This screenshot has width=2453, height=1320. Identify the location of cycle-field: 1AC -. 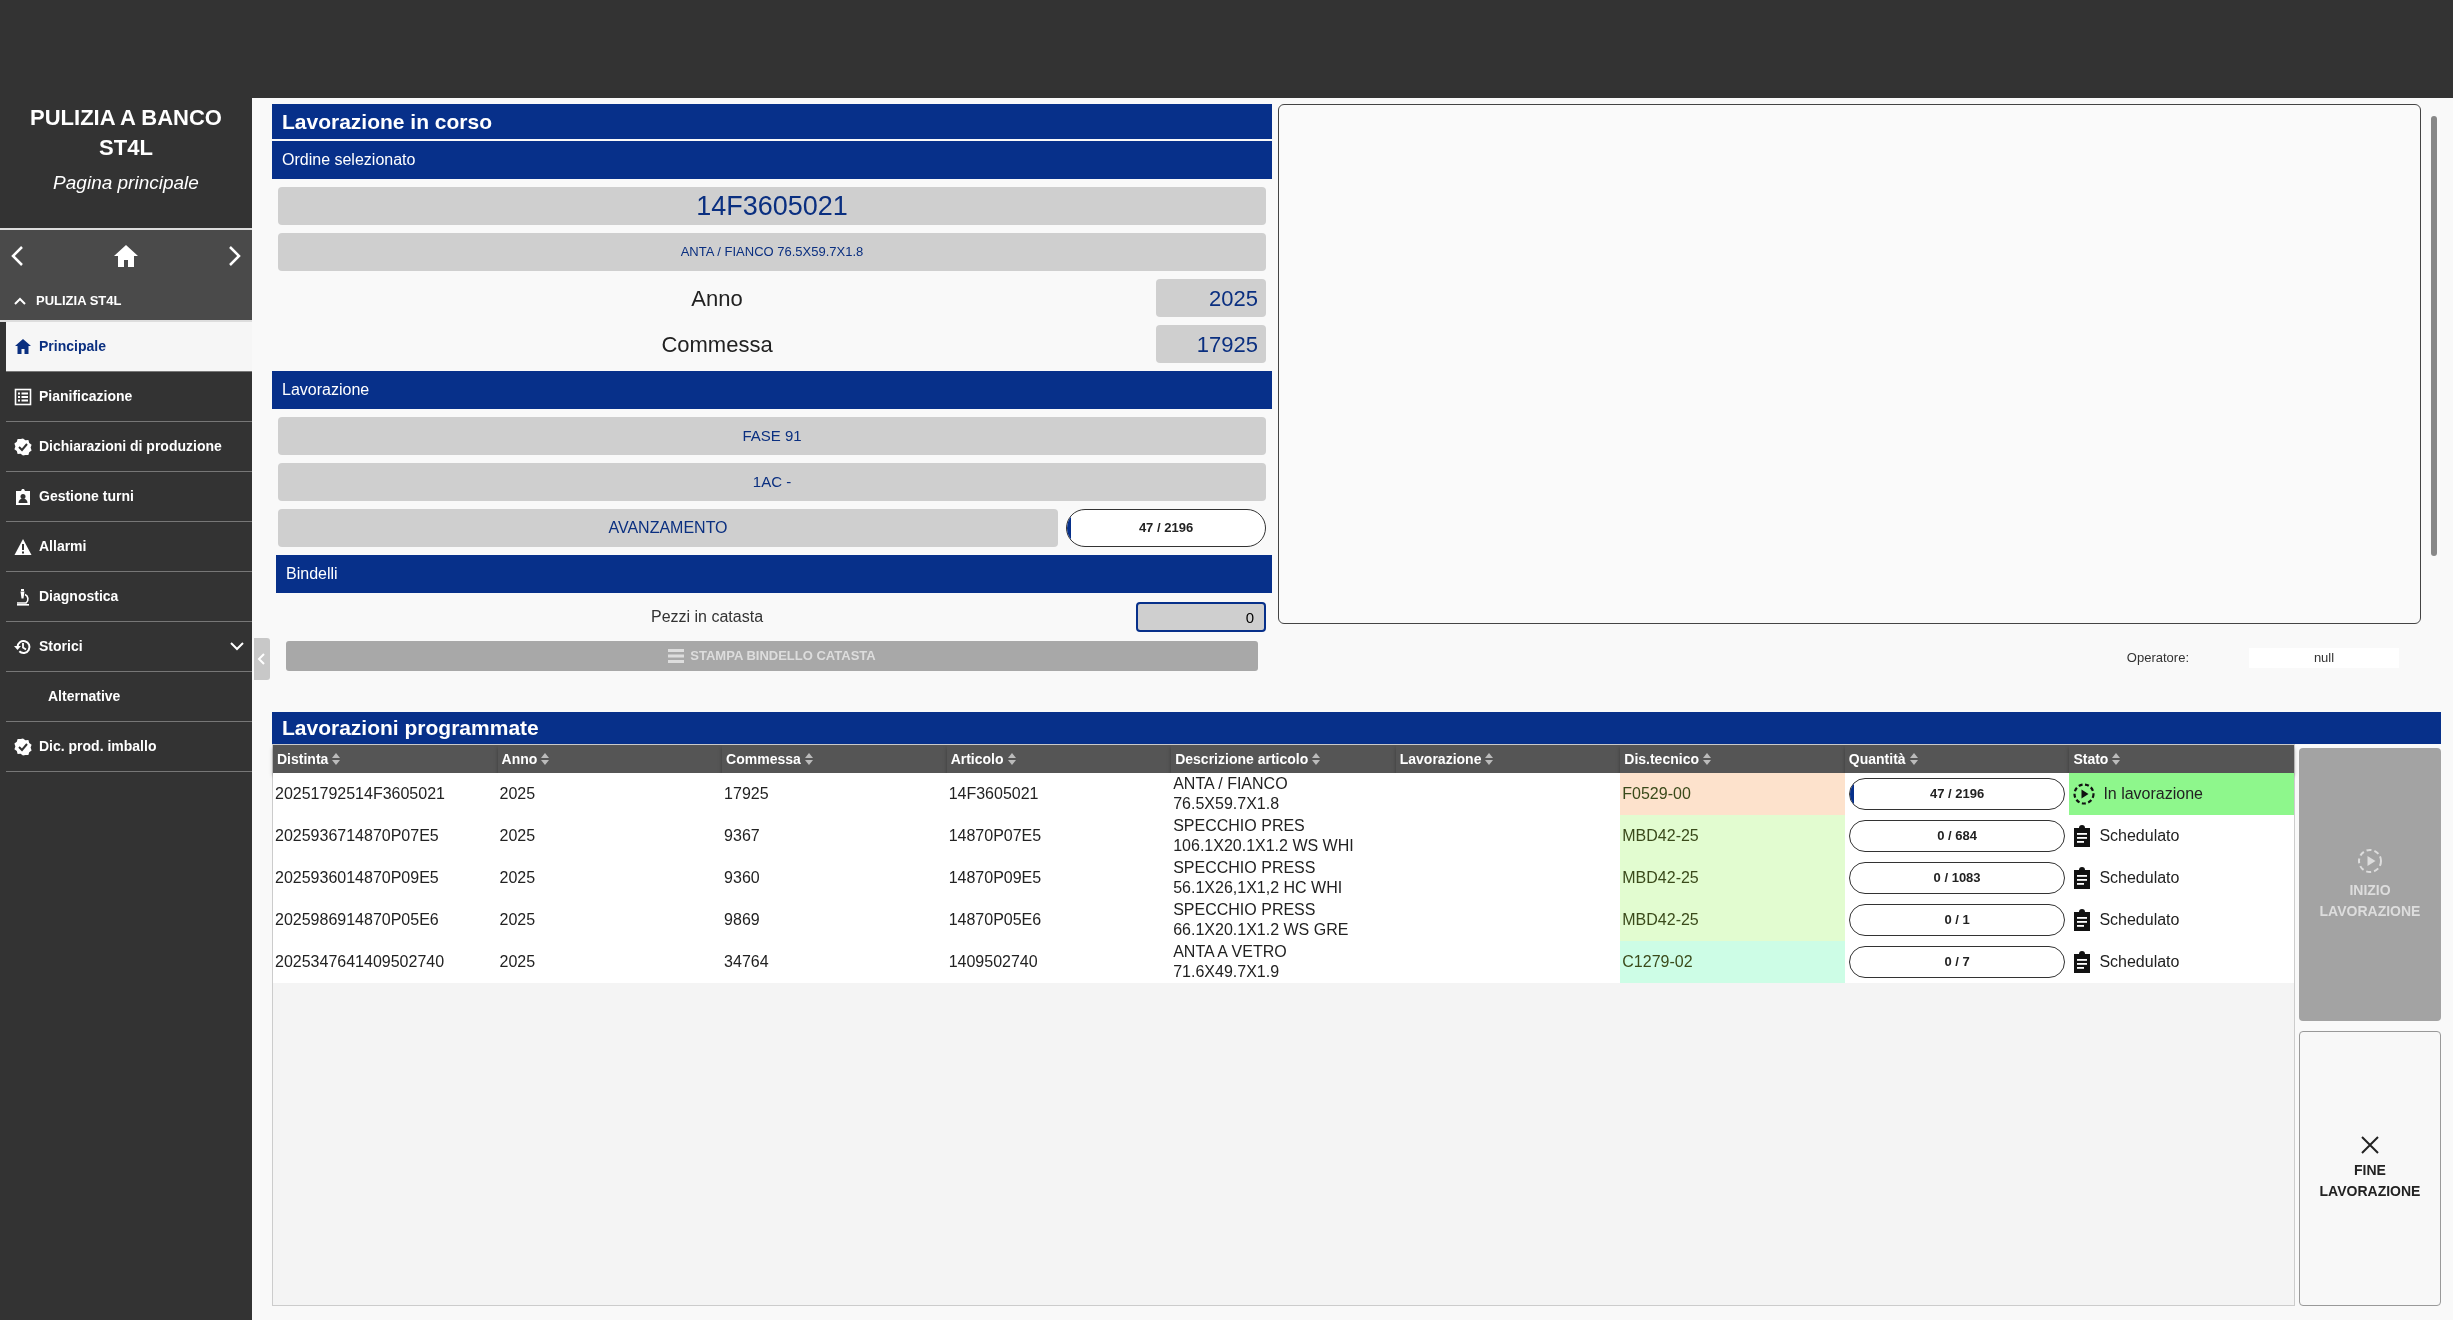
(772, 482).